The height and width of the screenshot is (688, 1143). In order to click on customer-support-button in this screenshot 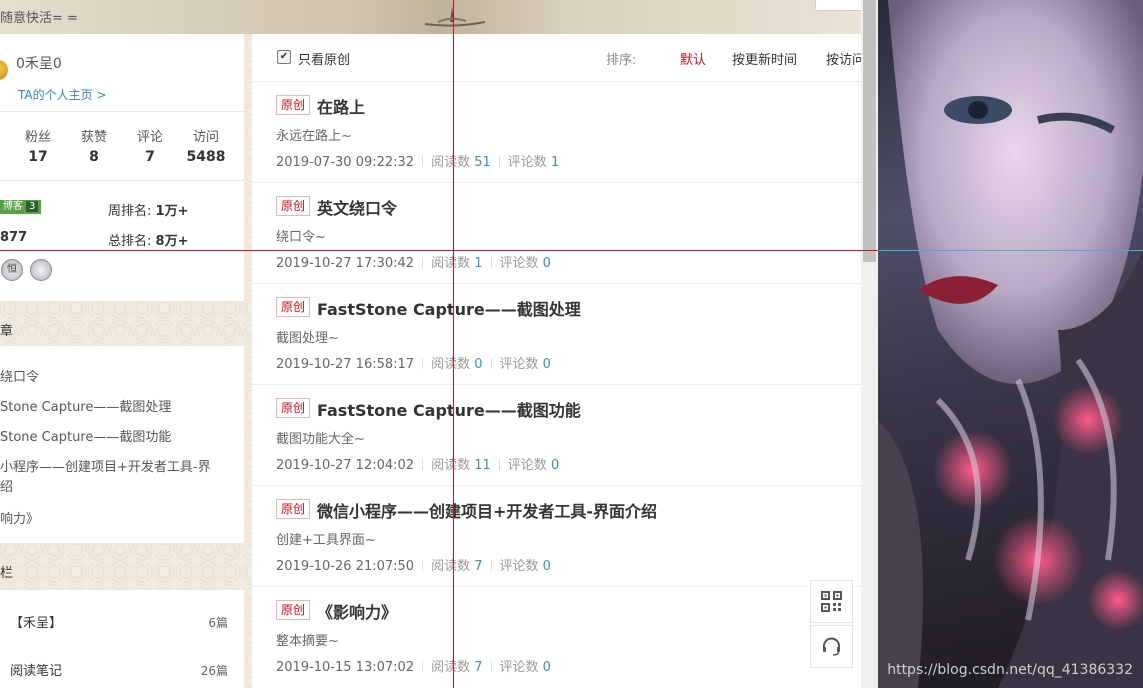, I will do `click(831, 646)`.